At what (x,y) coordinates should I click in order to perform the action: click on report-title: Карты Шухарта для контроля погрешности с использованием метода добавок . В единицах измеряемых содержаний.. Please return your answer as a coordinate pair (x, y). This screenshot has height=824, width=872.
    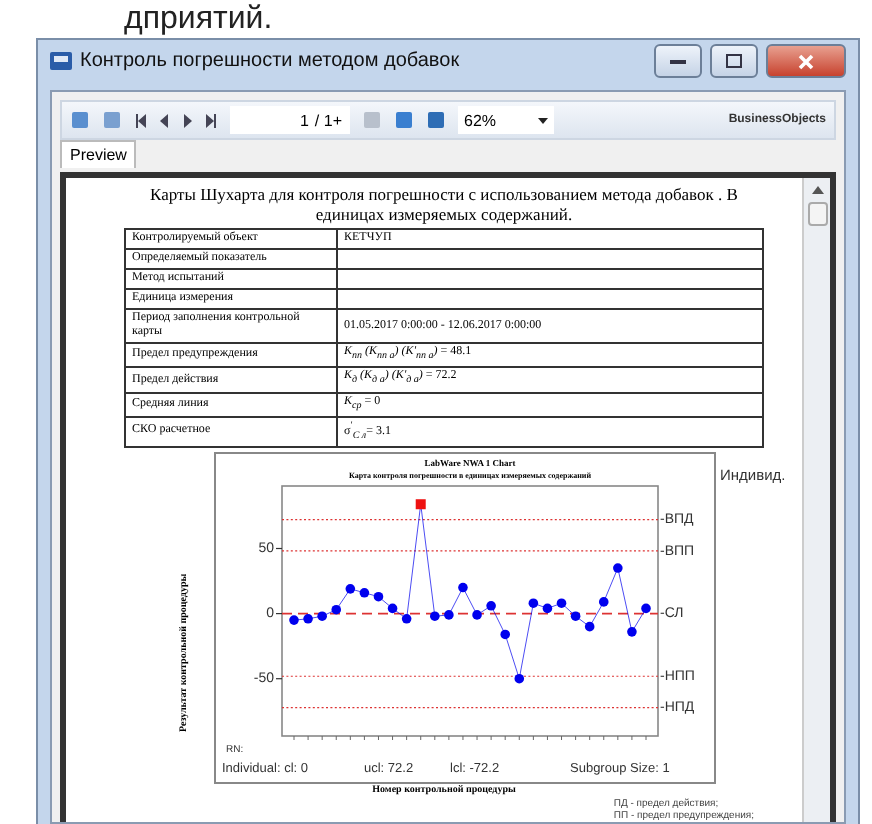
    Looking at the image, I should click on (444, 204).